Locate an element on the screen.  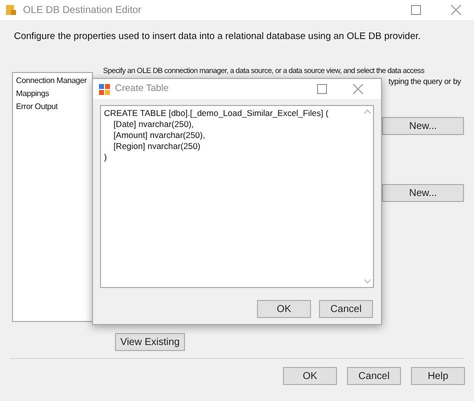
window-title: OLE DB Destination Editor is located at coordinates (82, 11).